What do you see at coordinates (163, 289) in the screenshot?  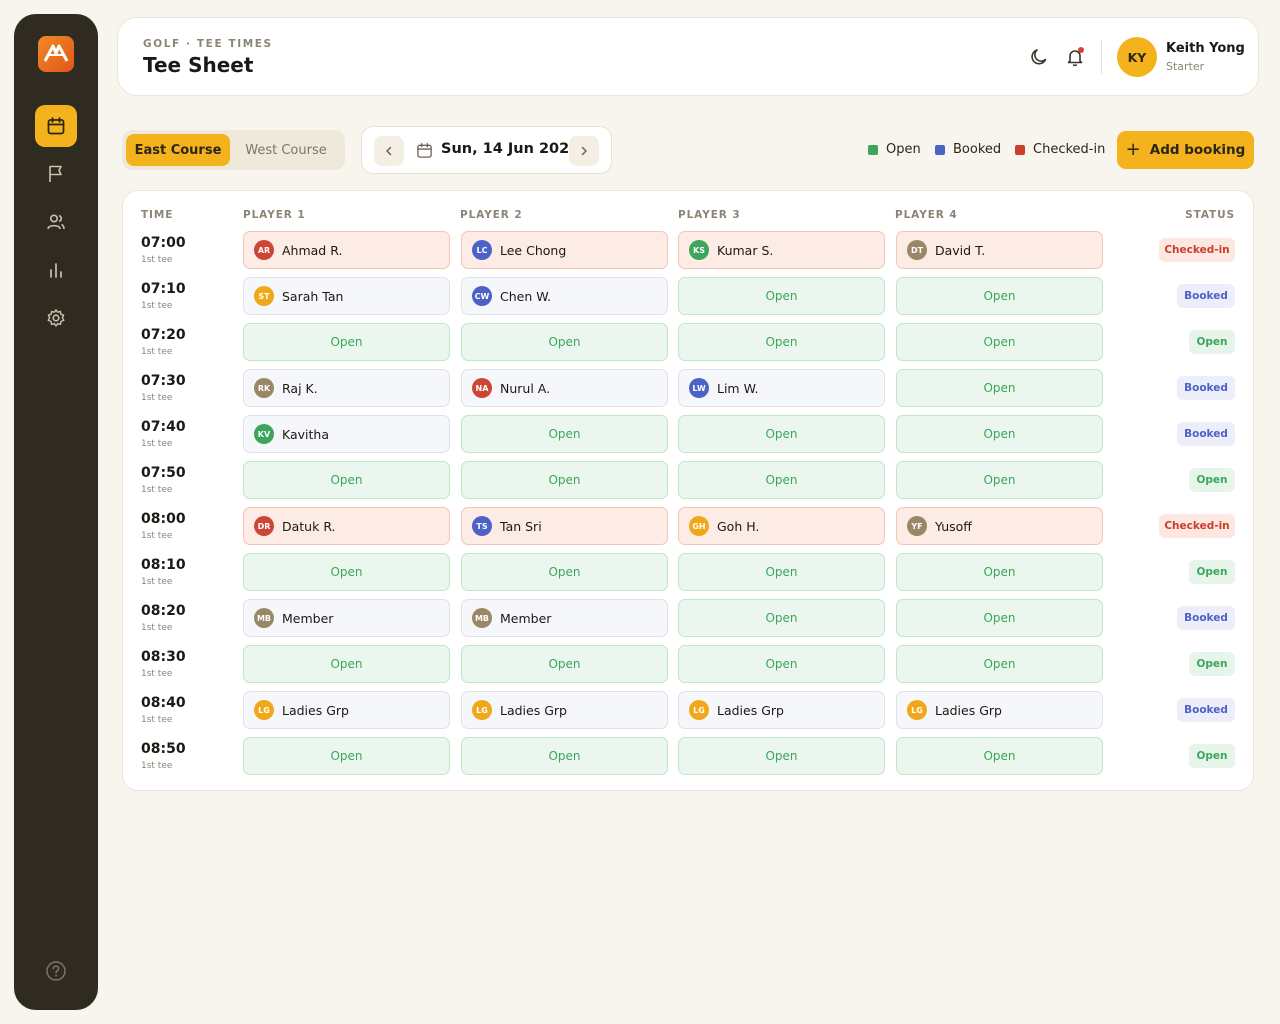 I see `tee-time: 07:10` at bounding box center [163, 289].